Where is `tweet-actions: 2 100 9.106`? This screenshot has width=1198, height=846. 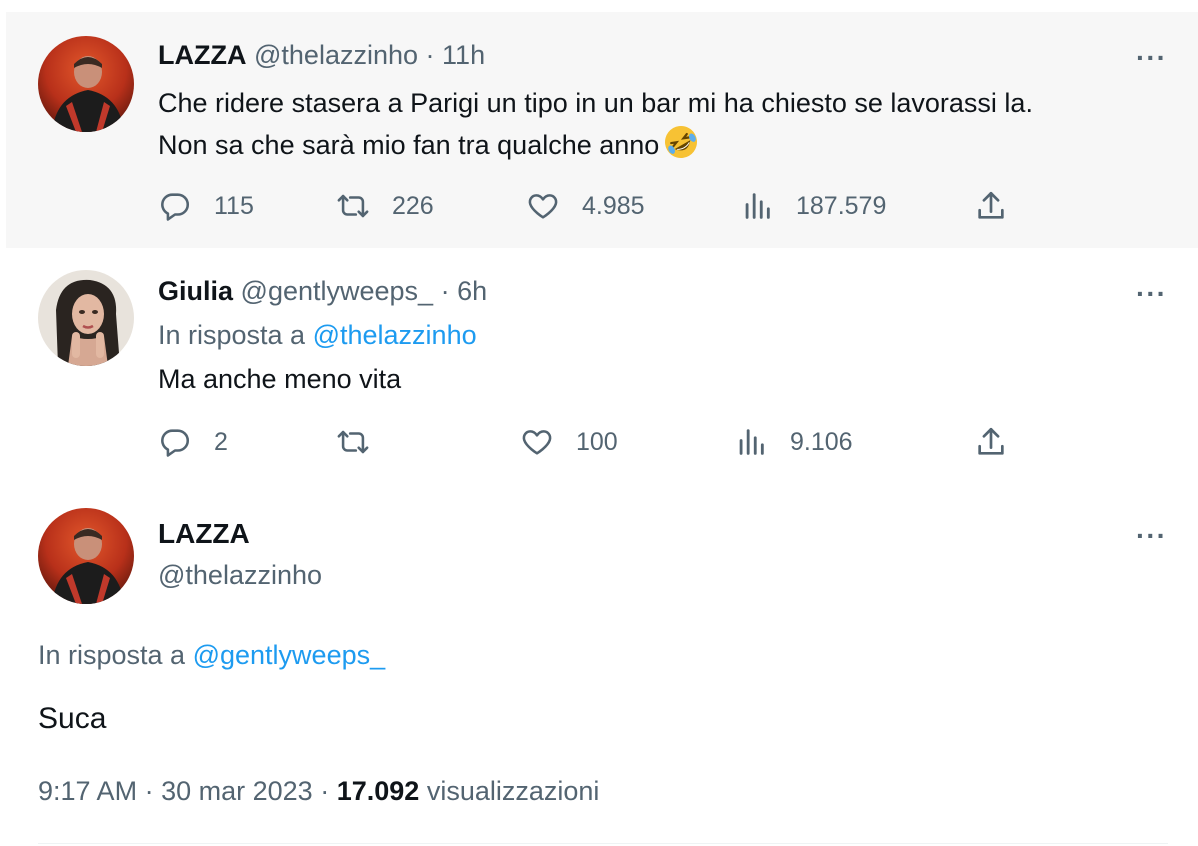 tweet-actions: 2 100 9.106 is located at coordinates (588, 442).